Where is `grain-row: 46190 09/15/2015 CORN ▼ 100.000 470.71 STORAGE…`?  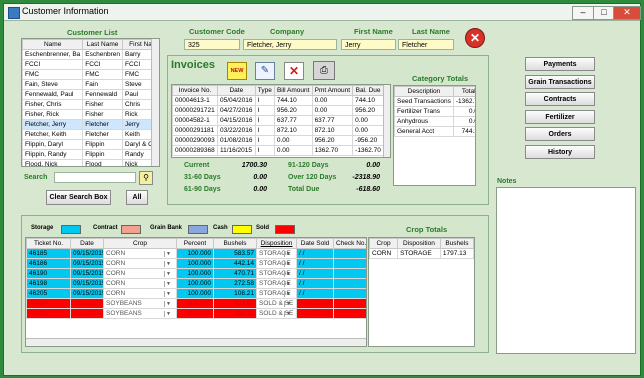
grain-row: 46190 09/15/2015 CORN ▼ 100.000 470.71 STORAGE… is located at coordinates (196, 273).